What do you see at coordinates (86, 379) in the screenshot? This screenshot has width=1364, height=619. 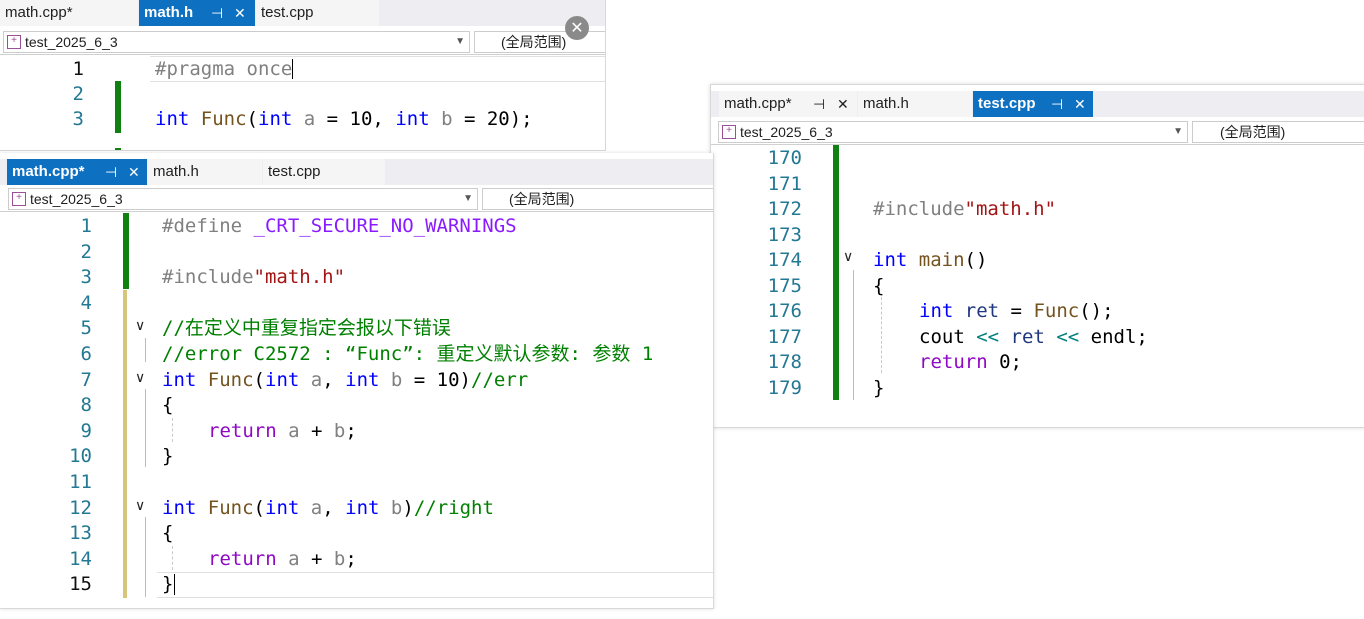 I see `line-number: 7` at bounding box center [86, 379].